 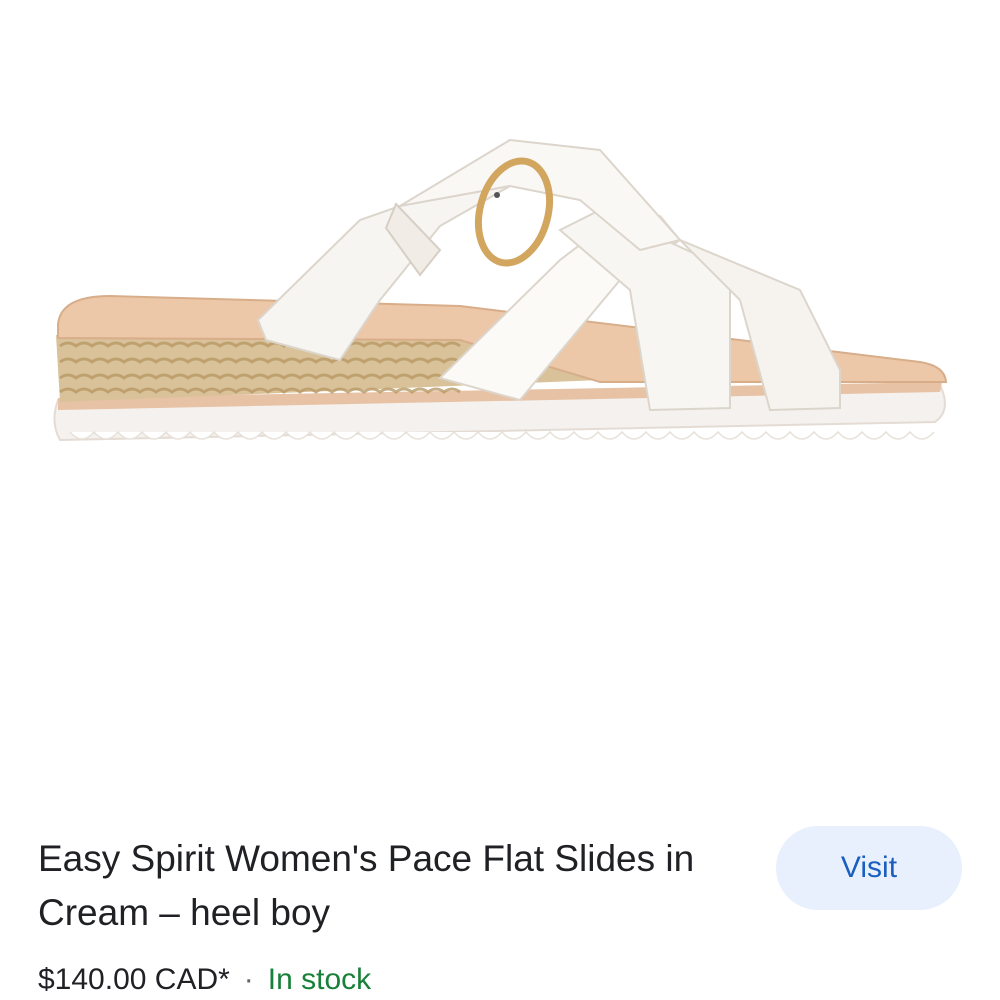 I want to click on product-meta: $140.00 CAD* · In stock, so click(x=204, y=980).